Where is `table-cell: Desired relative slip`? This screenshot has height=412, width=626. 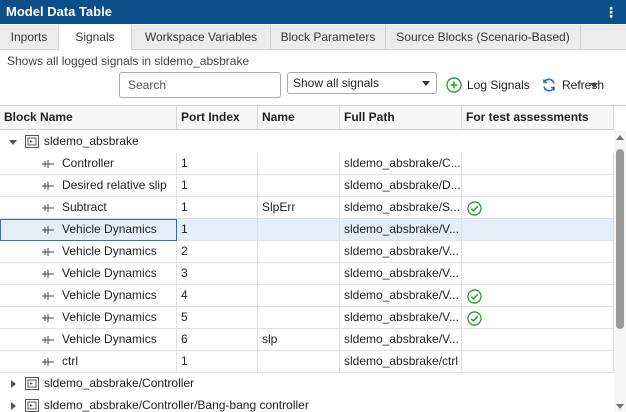 table-cell: Desired relative slip is located at coordinates (88, 186).